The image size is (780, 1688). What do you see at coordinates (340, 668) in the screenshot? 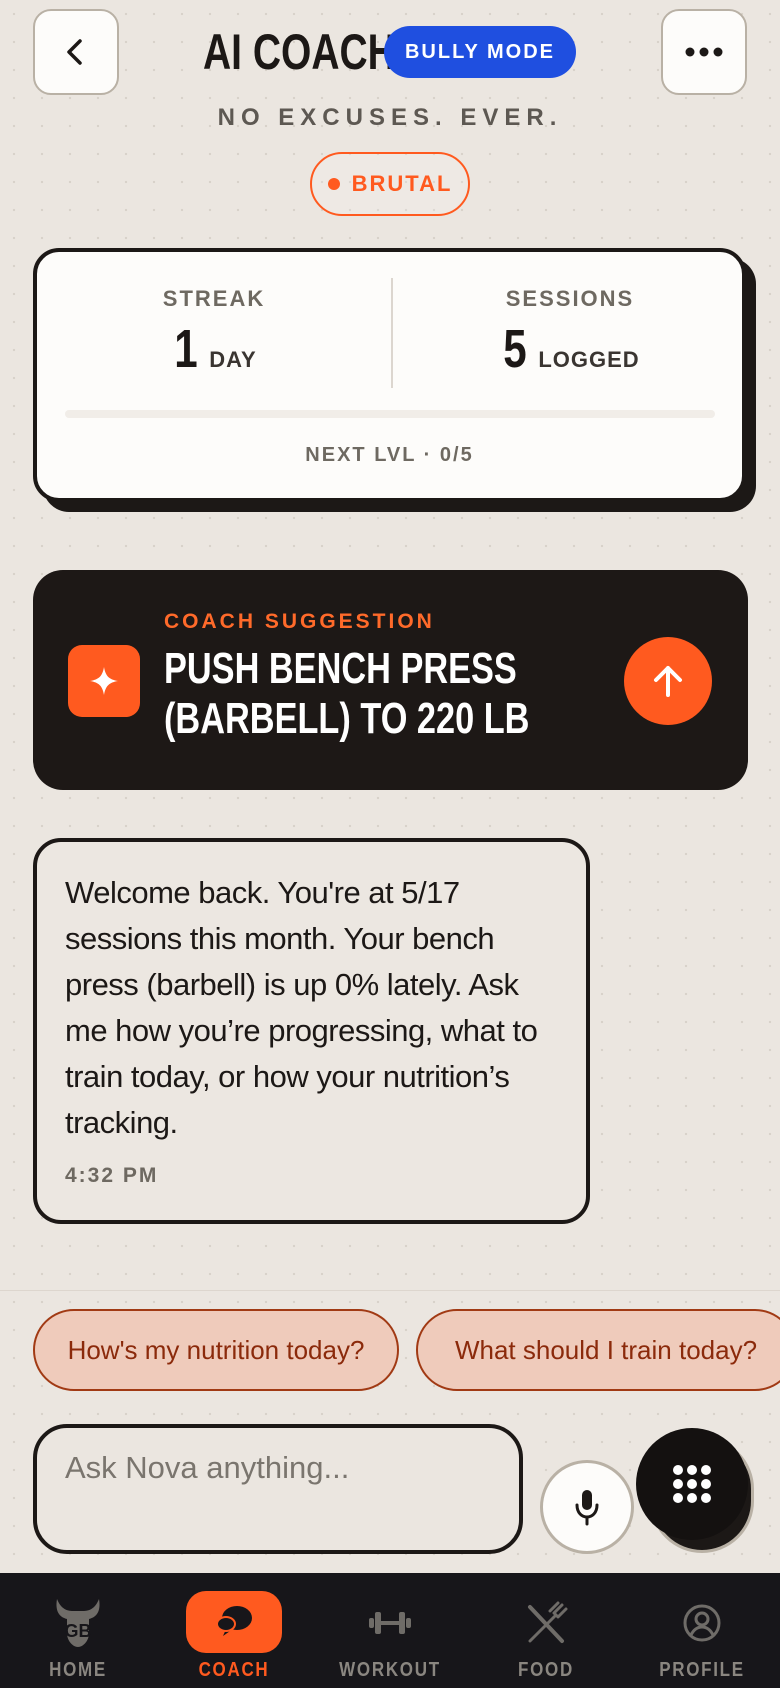
I see `suggestion-line-1: PUSH BENCH PRESS` at bounding box center [340, 668].